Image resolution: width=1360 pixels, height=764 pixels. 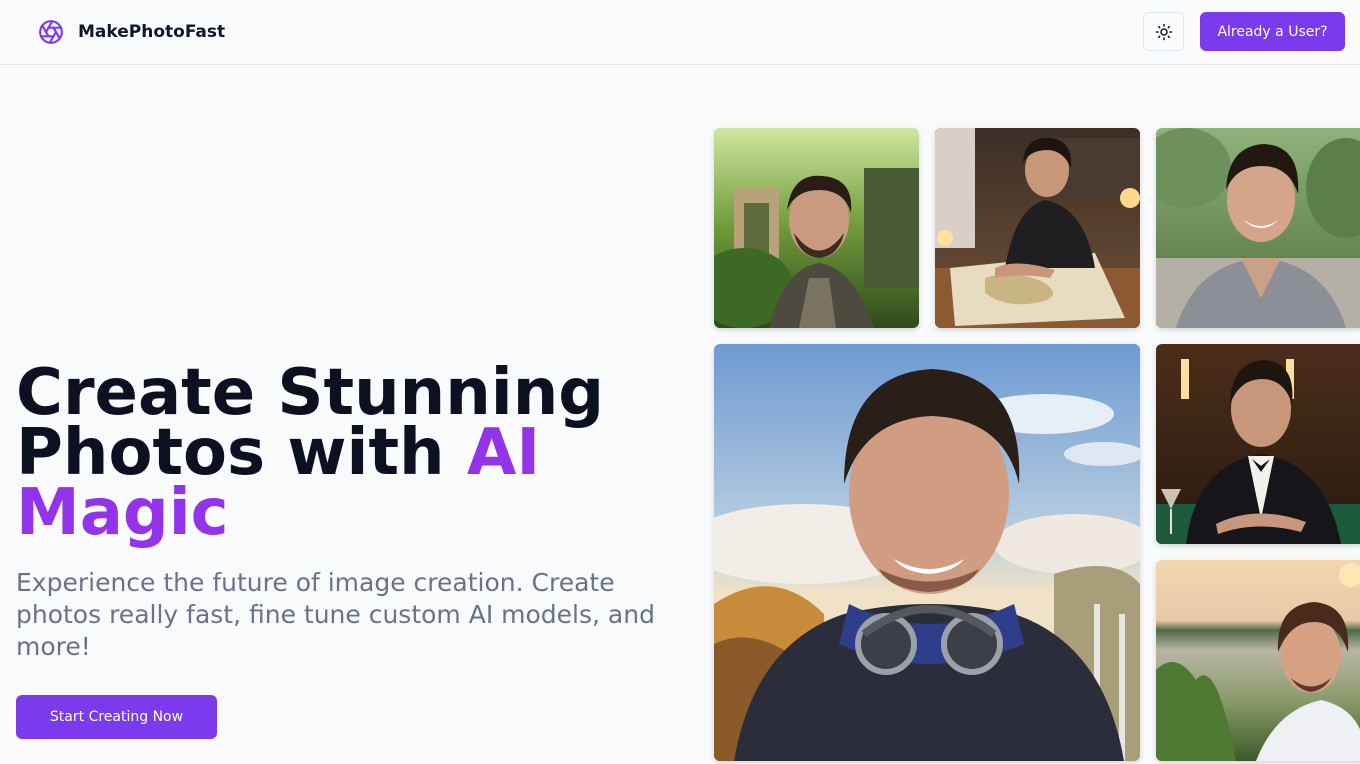 What do you see at coordinates (116, 717) in the screenshot?
I see `start-creating-button: Start Creating Now` at bounding box center [116, 717].